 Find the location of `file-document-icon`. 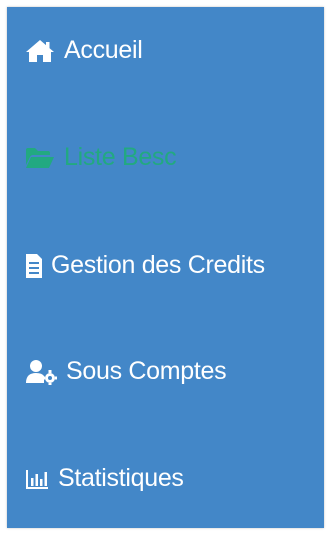

file-document-icon is located at coordinates (34, 266).